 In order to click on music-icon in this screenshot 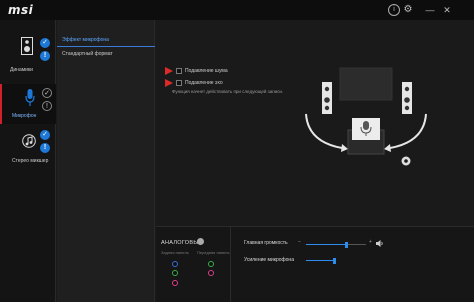, I will do `click(29, 141)`.